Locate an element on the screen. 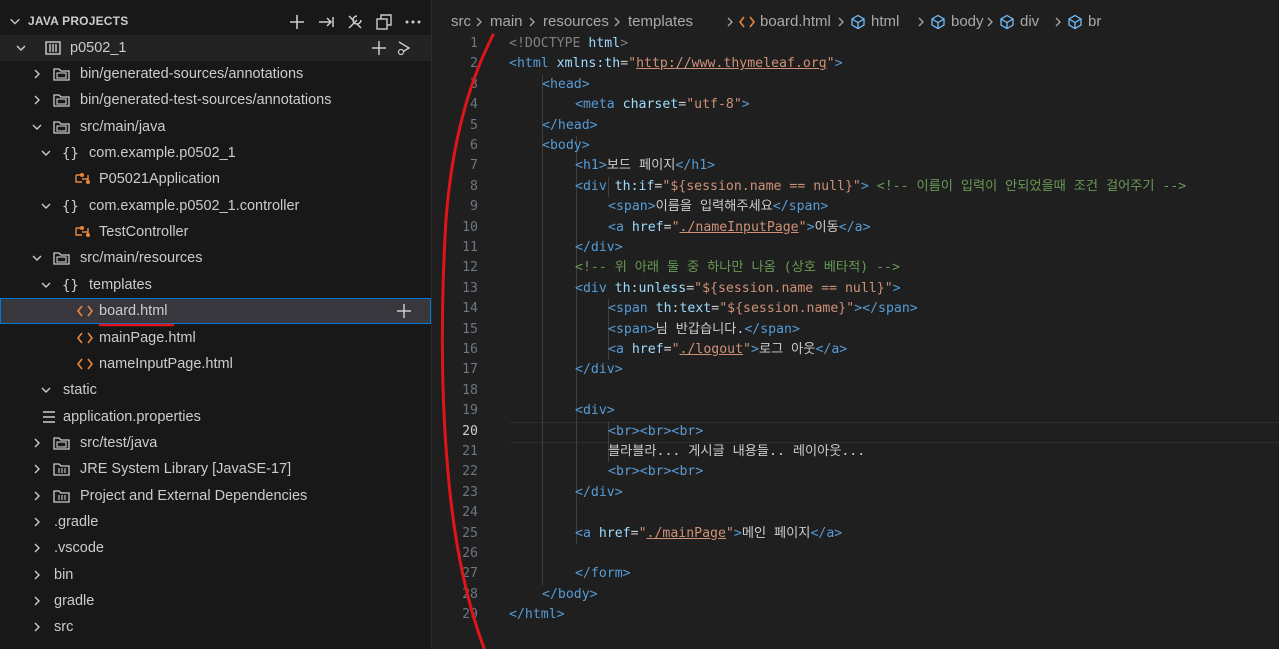  breadcrumb-item: html is located at coordinates (885, 21).